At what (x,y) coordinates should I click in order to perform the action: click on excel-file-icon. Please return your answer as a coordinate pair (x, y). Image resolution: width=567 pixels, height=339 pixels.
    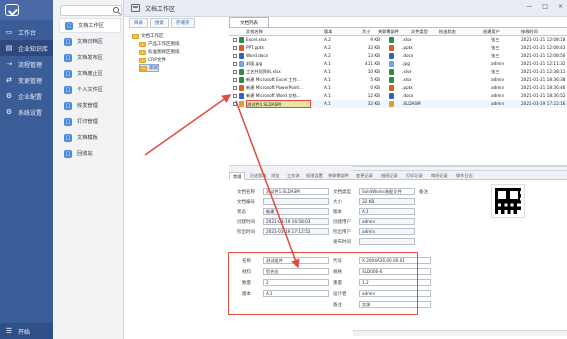
    Looking at the image, I should click on (241, 40).